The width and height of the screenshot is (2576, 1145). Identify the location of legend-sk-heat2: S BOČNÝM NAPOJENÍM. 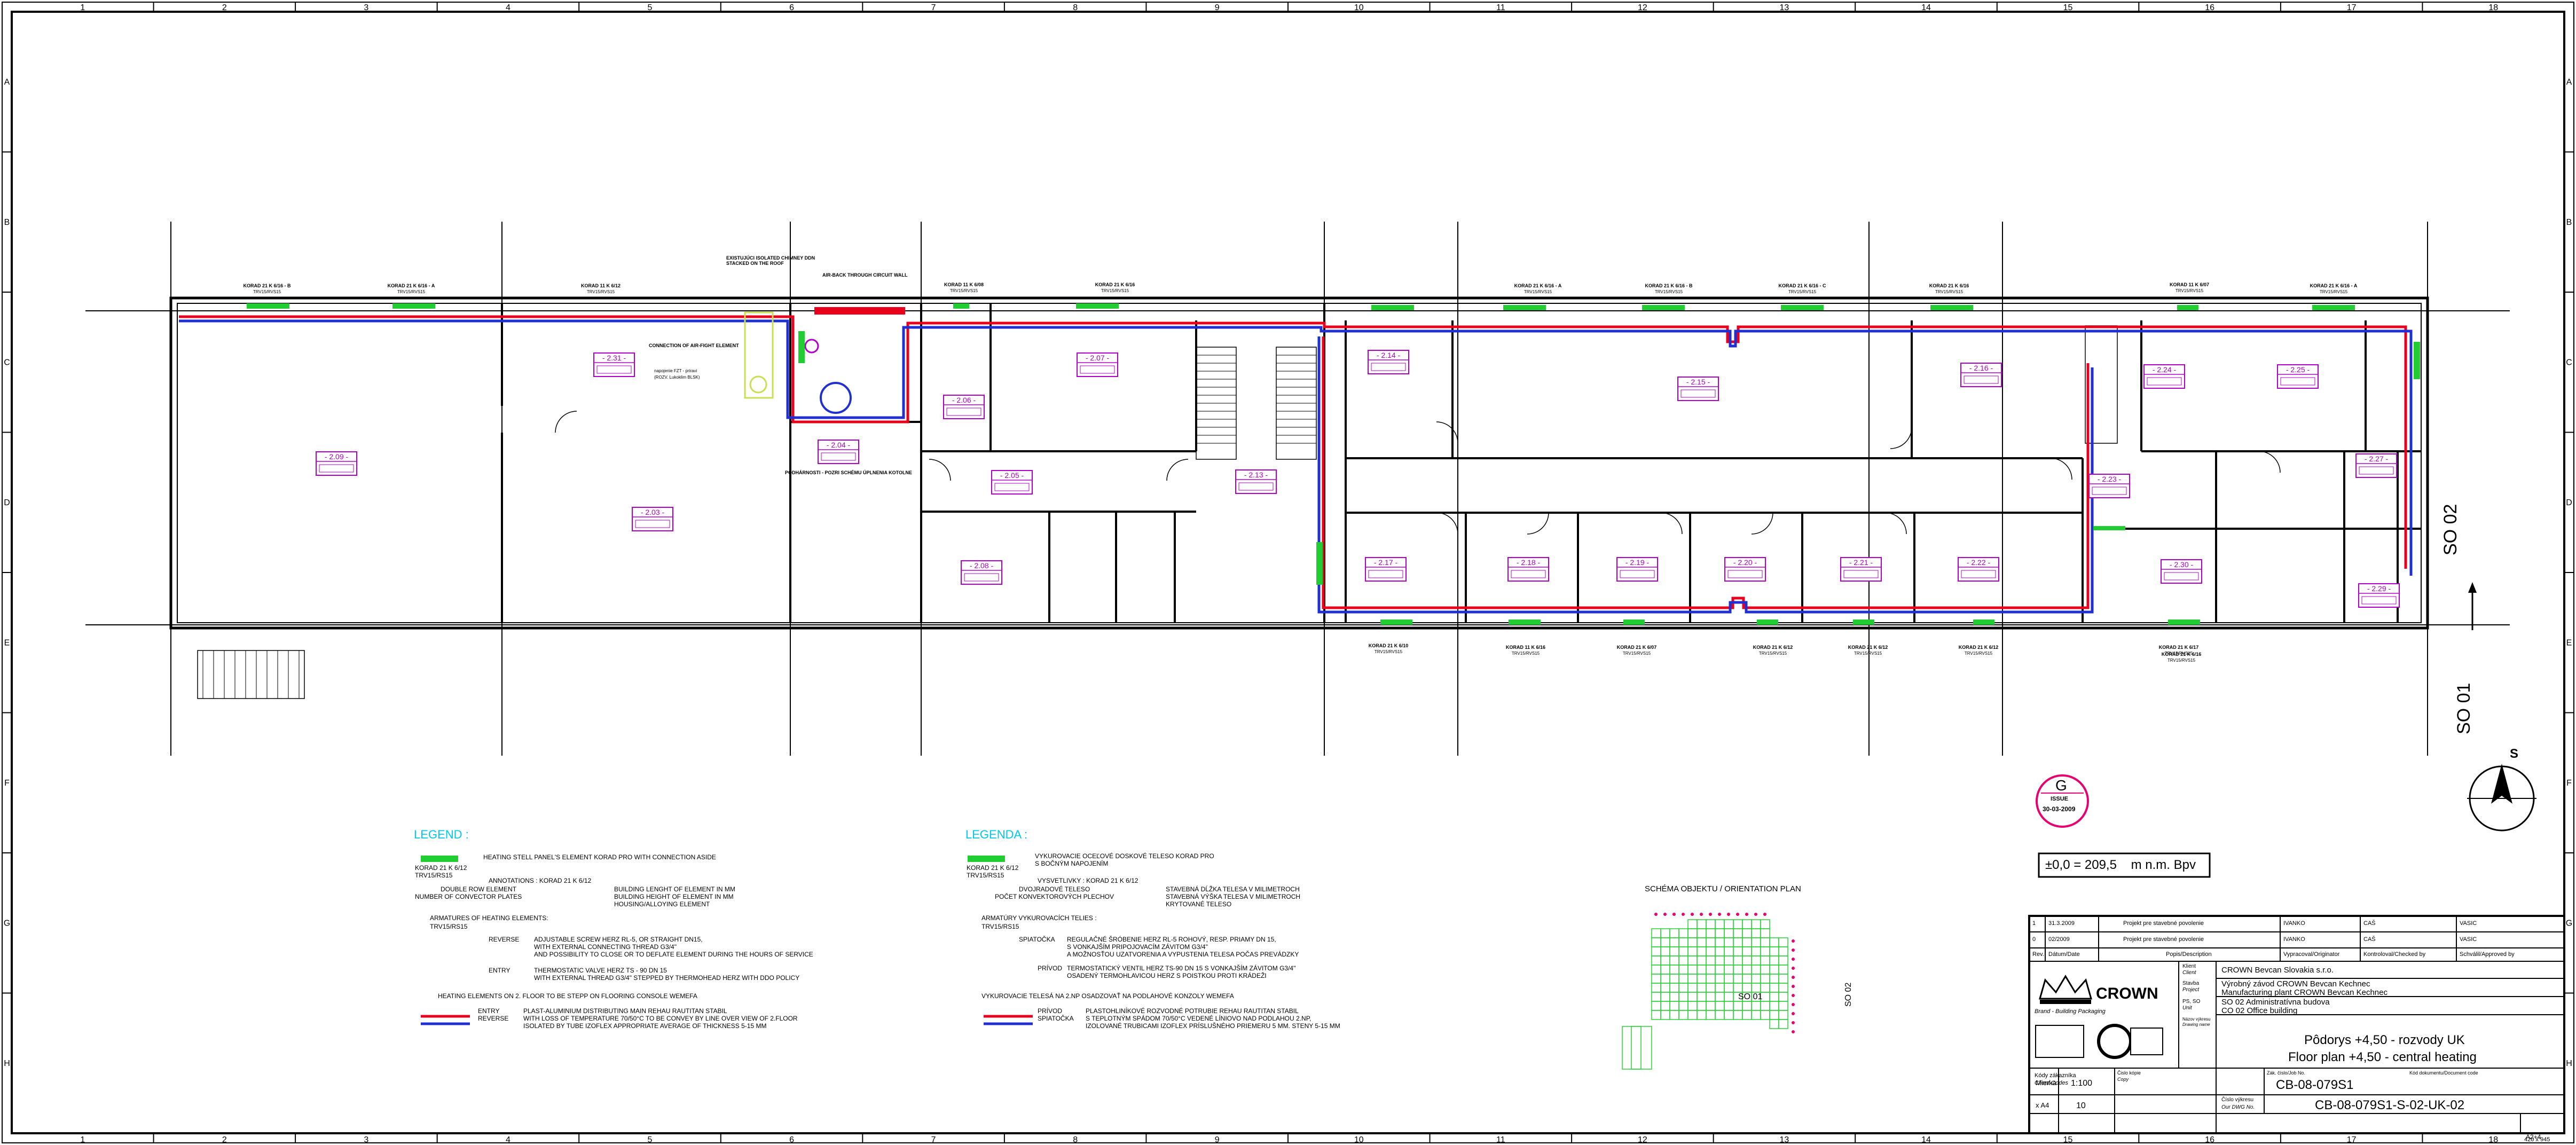
(1072, 864).